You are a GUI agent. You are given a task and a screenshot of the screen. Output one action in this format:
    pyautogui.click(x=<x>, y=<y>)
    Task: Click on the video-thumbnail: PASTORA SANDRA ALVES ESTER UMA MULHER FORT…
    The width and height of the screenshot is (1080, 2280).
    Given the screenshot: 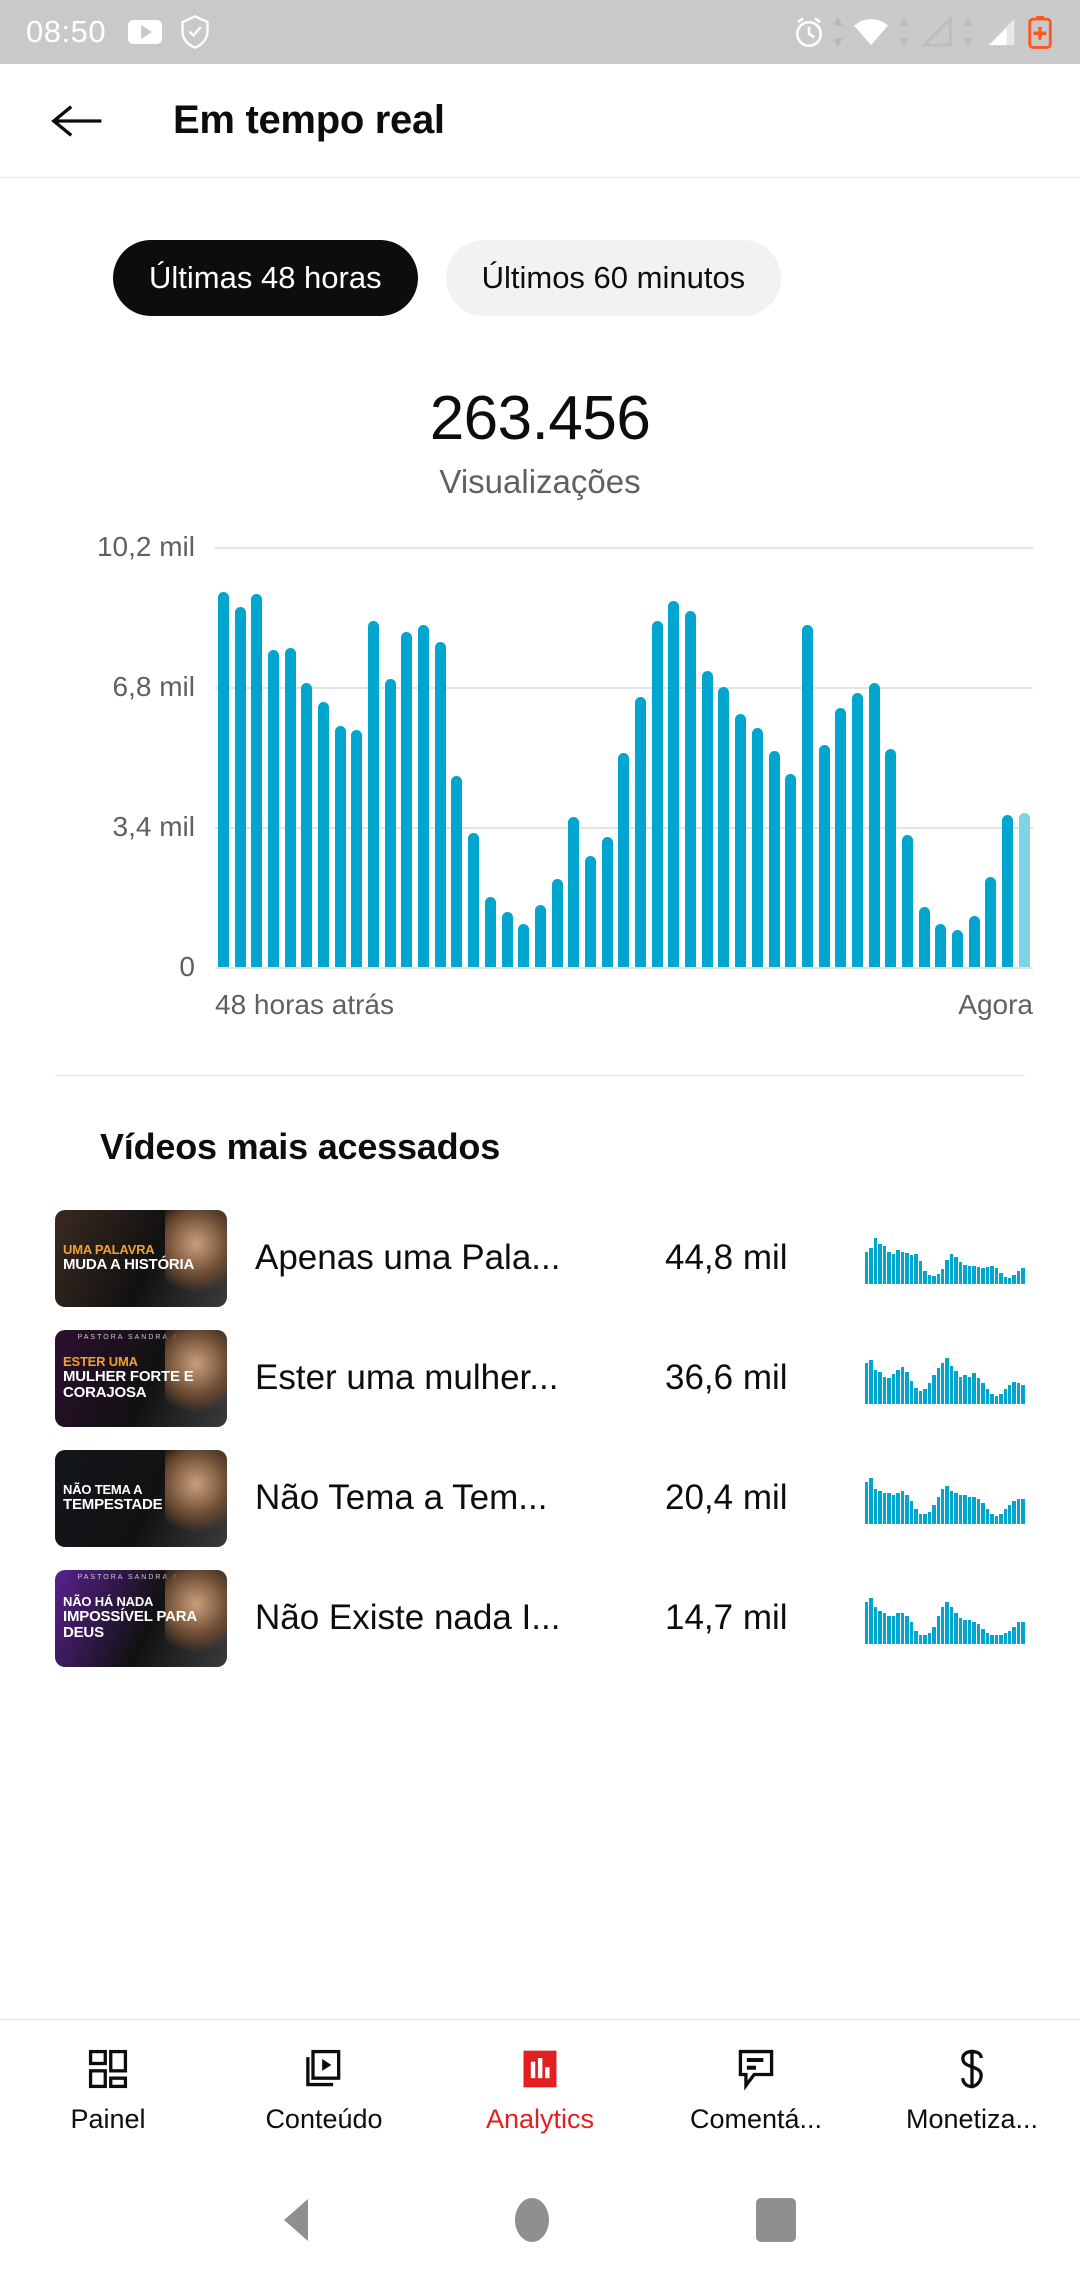 What is the action you would take?
    pyautogui.click(x=141, y=1378)
    